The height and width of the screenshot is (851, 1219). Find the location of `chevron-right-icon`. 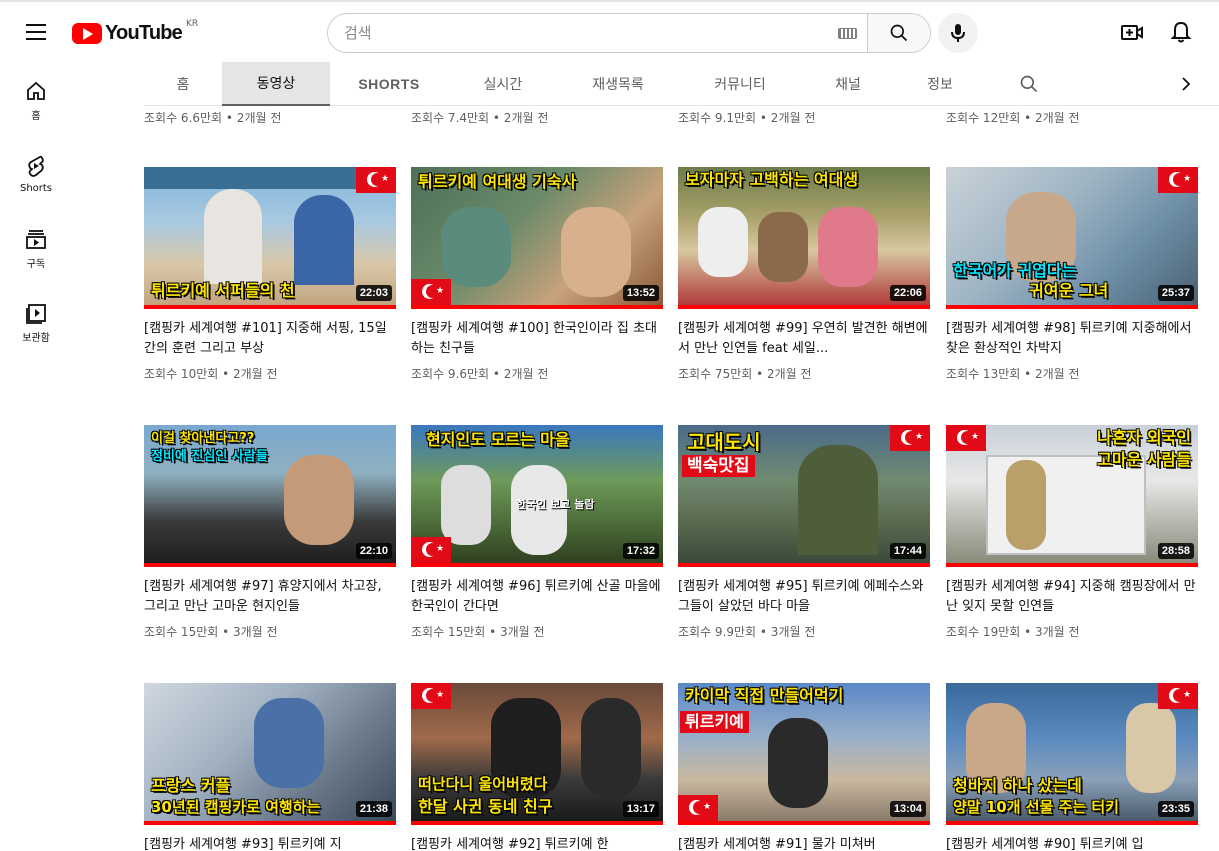

chevron-right-icon is located at coordinates (1186, 84).